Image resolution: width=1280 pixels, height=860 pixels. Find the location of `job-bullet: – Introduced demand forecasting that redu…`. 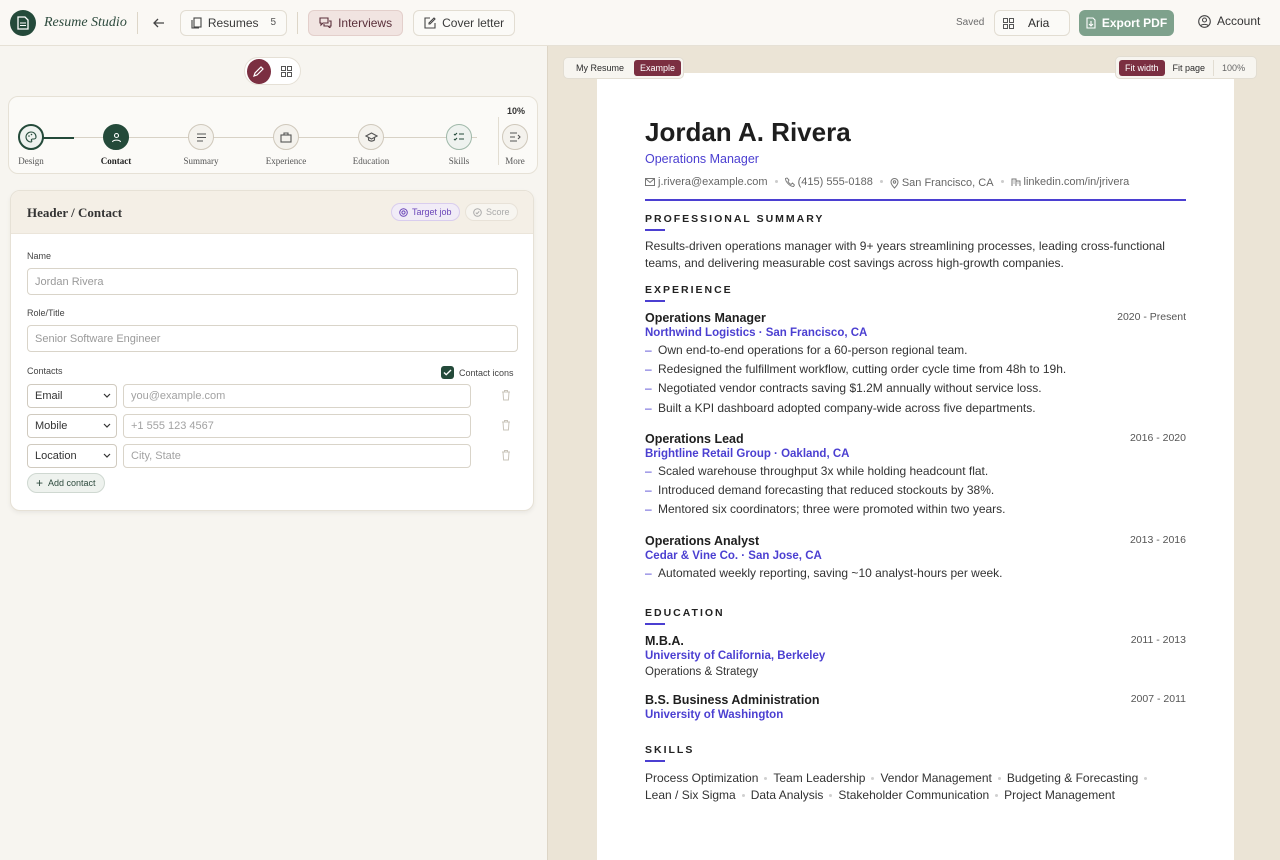

job-bullet: – Introduced demand forecasting that redu… is located at coordinates (820, 489).